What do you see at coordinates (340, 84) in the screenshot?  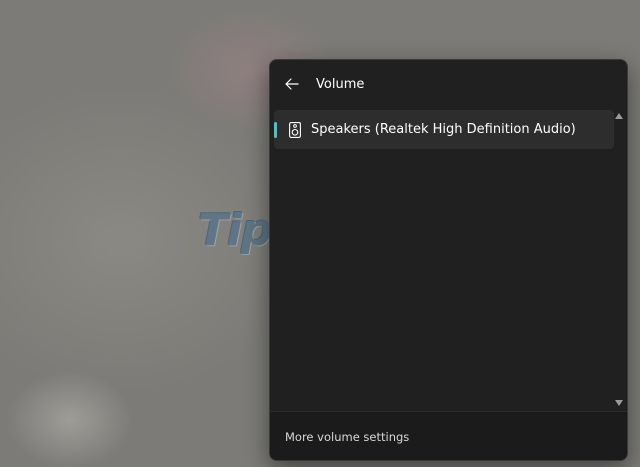 I see `flyout-title: Volume` at bounding box center [340, 84].